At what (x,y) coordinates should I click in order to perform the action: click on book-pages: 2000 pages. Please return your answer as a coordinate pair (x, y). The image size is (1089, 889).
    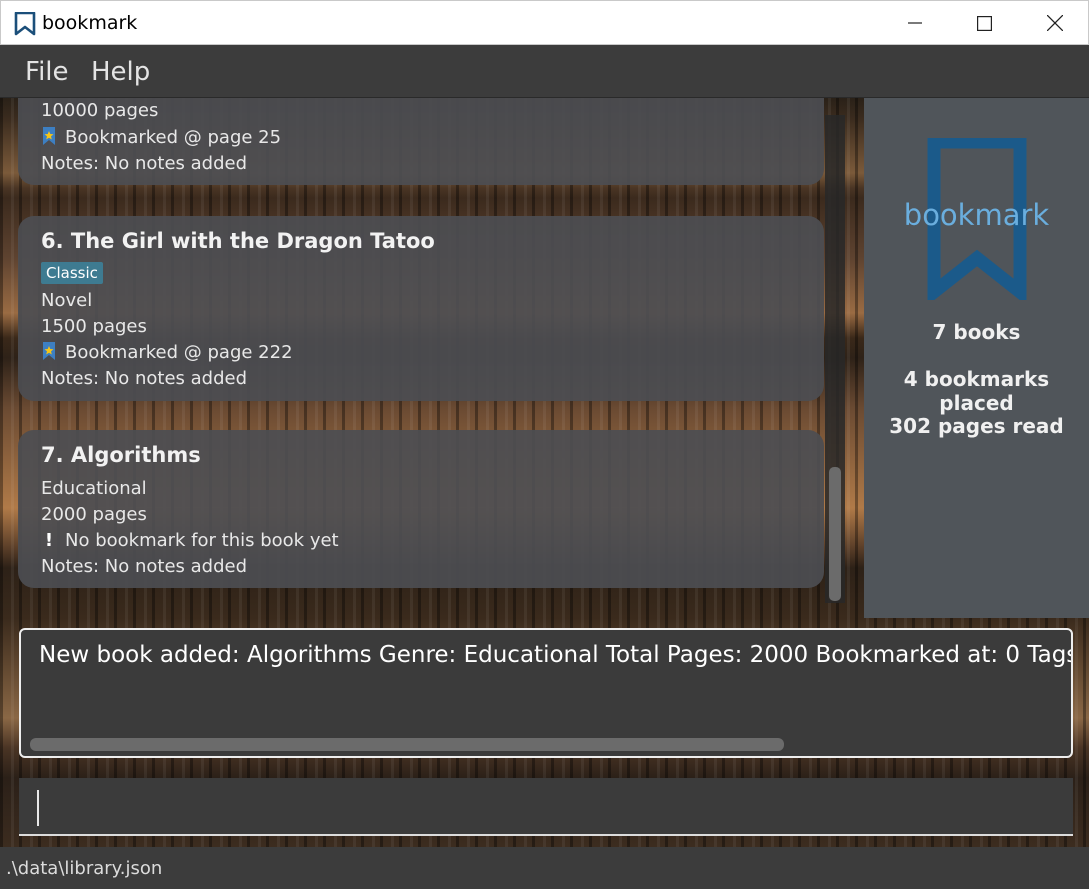
    Looking at the image, I should click on (94, 514).